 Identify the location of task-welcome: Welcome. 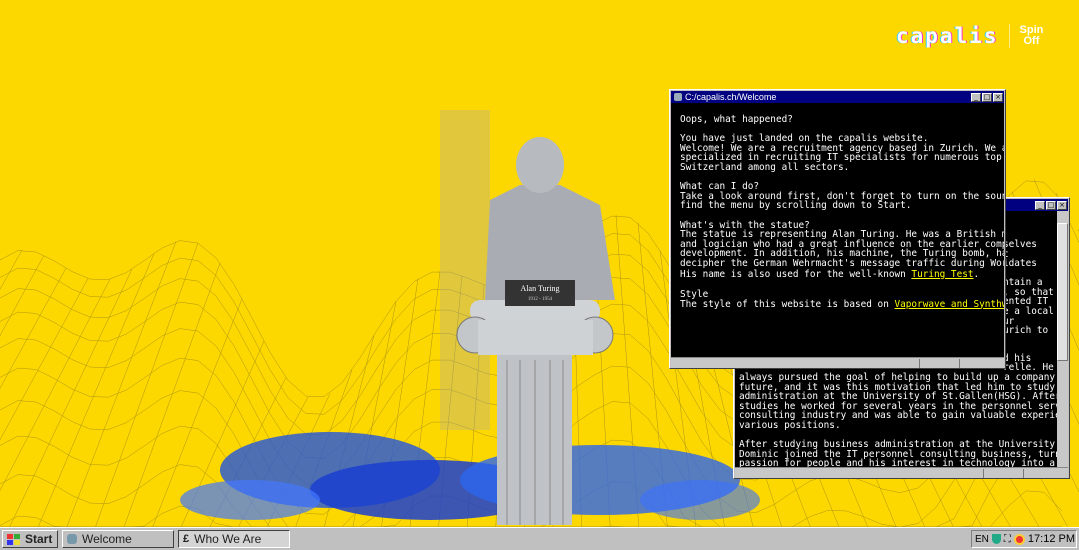
(118, 539).